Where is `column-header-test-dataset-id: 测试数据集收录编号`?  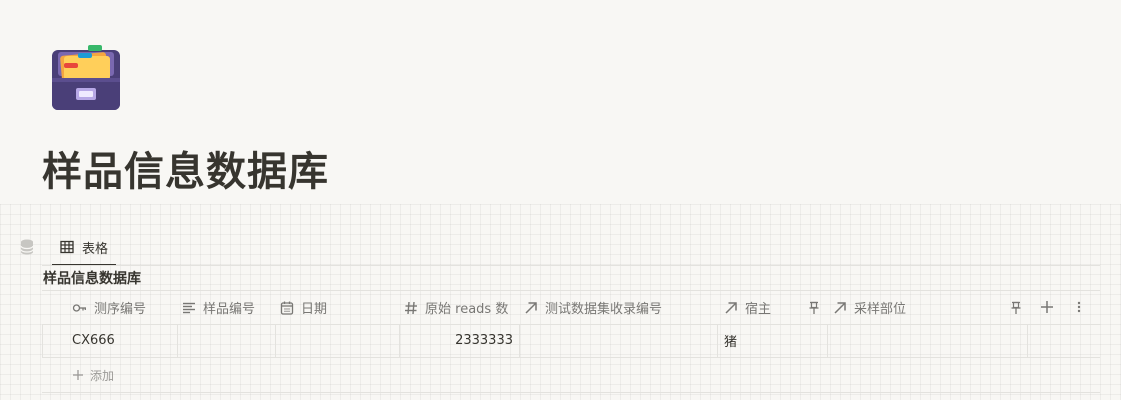 column-header-test-dataset-id: 测试数据集收录编号 is located at coordinates (592, 307).